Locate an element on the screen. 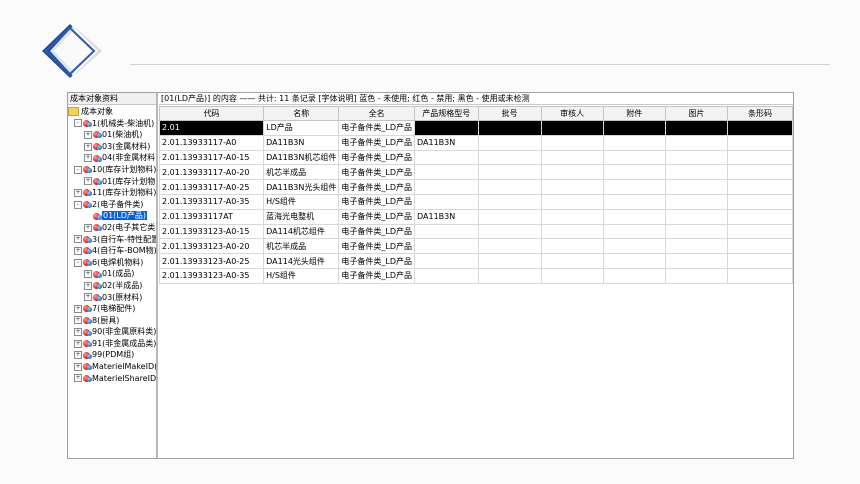  tree-item: +02(半成品) is located at coordinates (112, 286).